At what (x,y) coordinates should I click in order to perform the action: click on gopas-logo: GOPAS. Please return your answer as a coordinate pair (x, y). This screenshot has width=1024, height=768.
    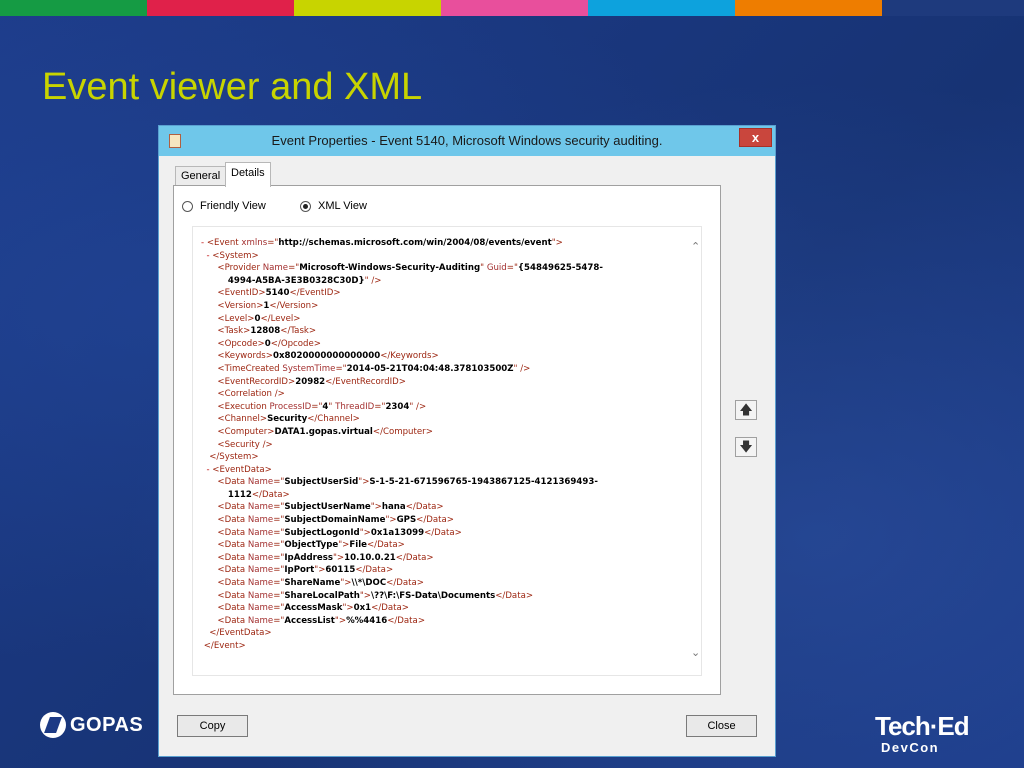
    Looking at the image, I should click on (91, 725).